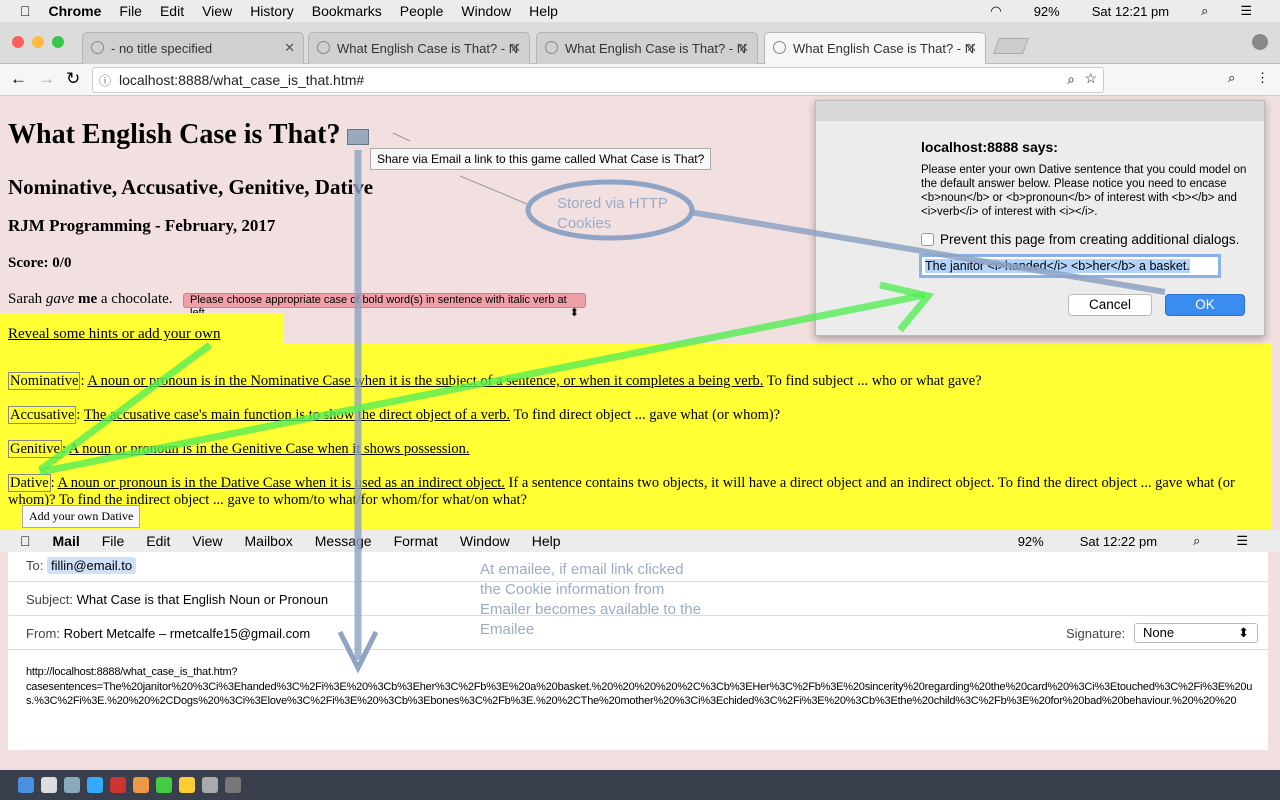 This screenshot has height=800, width=1280. I want to click on to-field: To: fillin@email.to, so click(81, 565).